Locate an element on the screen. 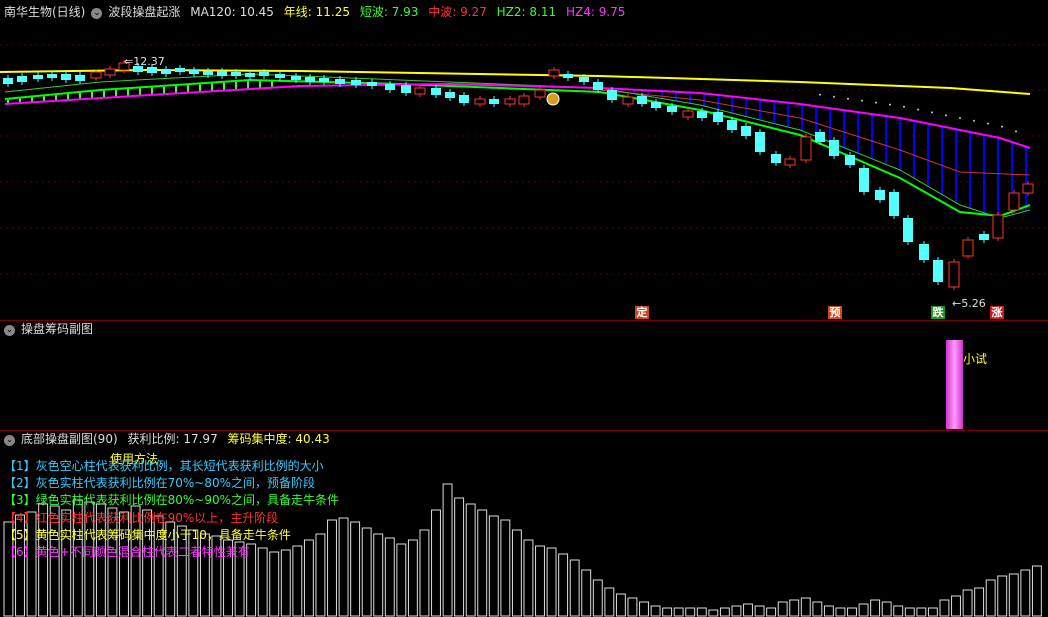 Image resolution: width=1048 pixels, height=617 pixels. profit-readout: 获利比例: 17.97 is located at coordinates (172, 439).